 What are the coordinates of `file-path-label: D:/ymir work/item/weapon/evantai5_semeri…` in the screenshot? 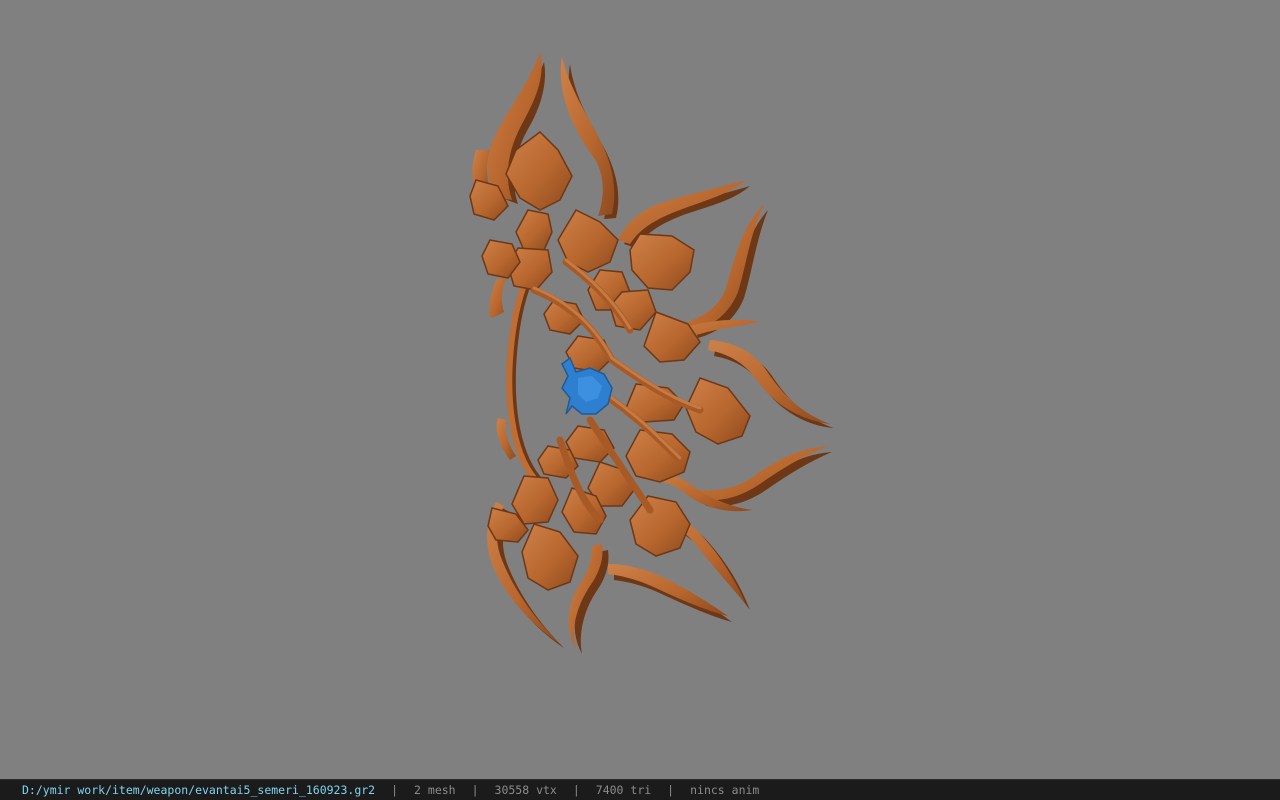 It's located at (199, 790).